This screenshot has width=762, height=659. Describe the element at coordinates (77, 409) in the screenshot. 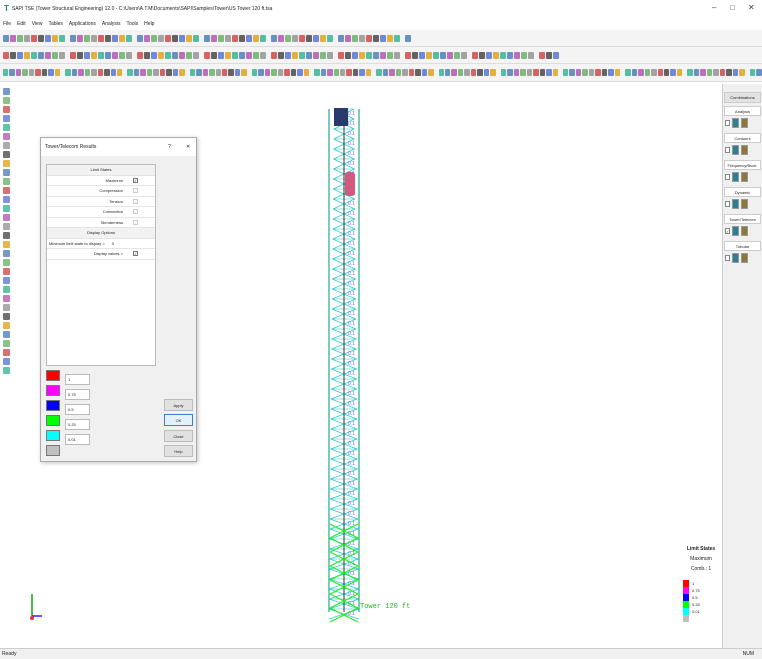

I see `threshold-input: 0.5` at that location.